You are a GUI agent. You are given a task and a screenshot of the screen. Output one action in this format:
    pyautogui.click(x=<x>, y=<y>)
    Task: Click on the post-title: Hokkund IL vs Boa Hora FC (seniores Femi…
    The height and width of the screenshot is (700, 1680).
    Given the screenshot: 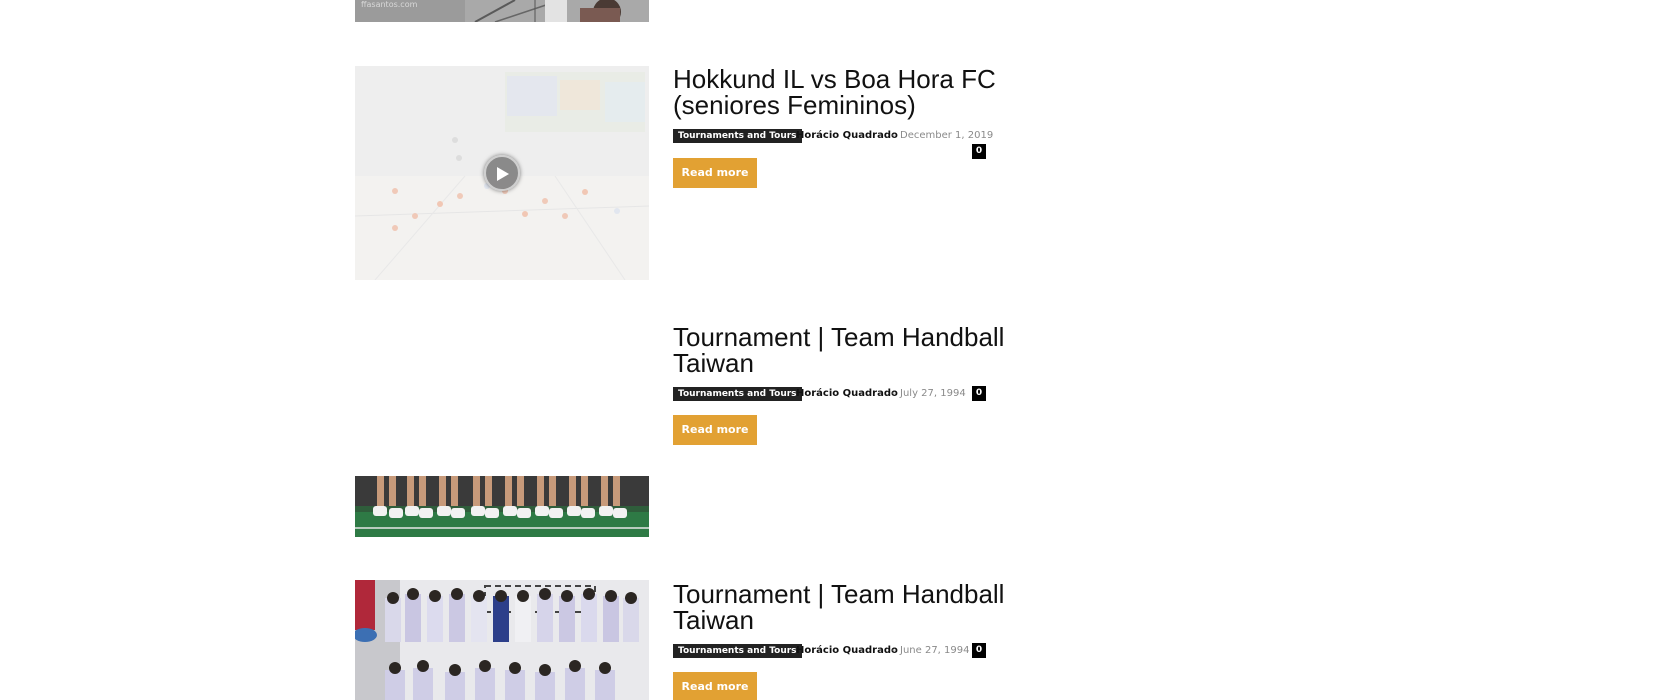 What is the action you would take?
    pyautogui.click(x=843, y=92)
    